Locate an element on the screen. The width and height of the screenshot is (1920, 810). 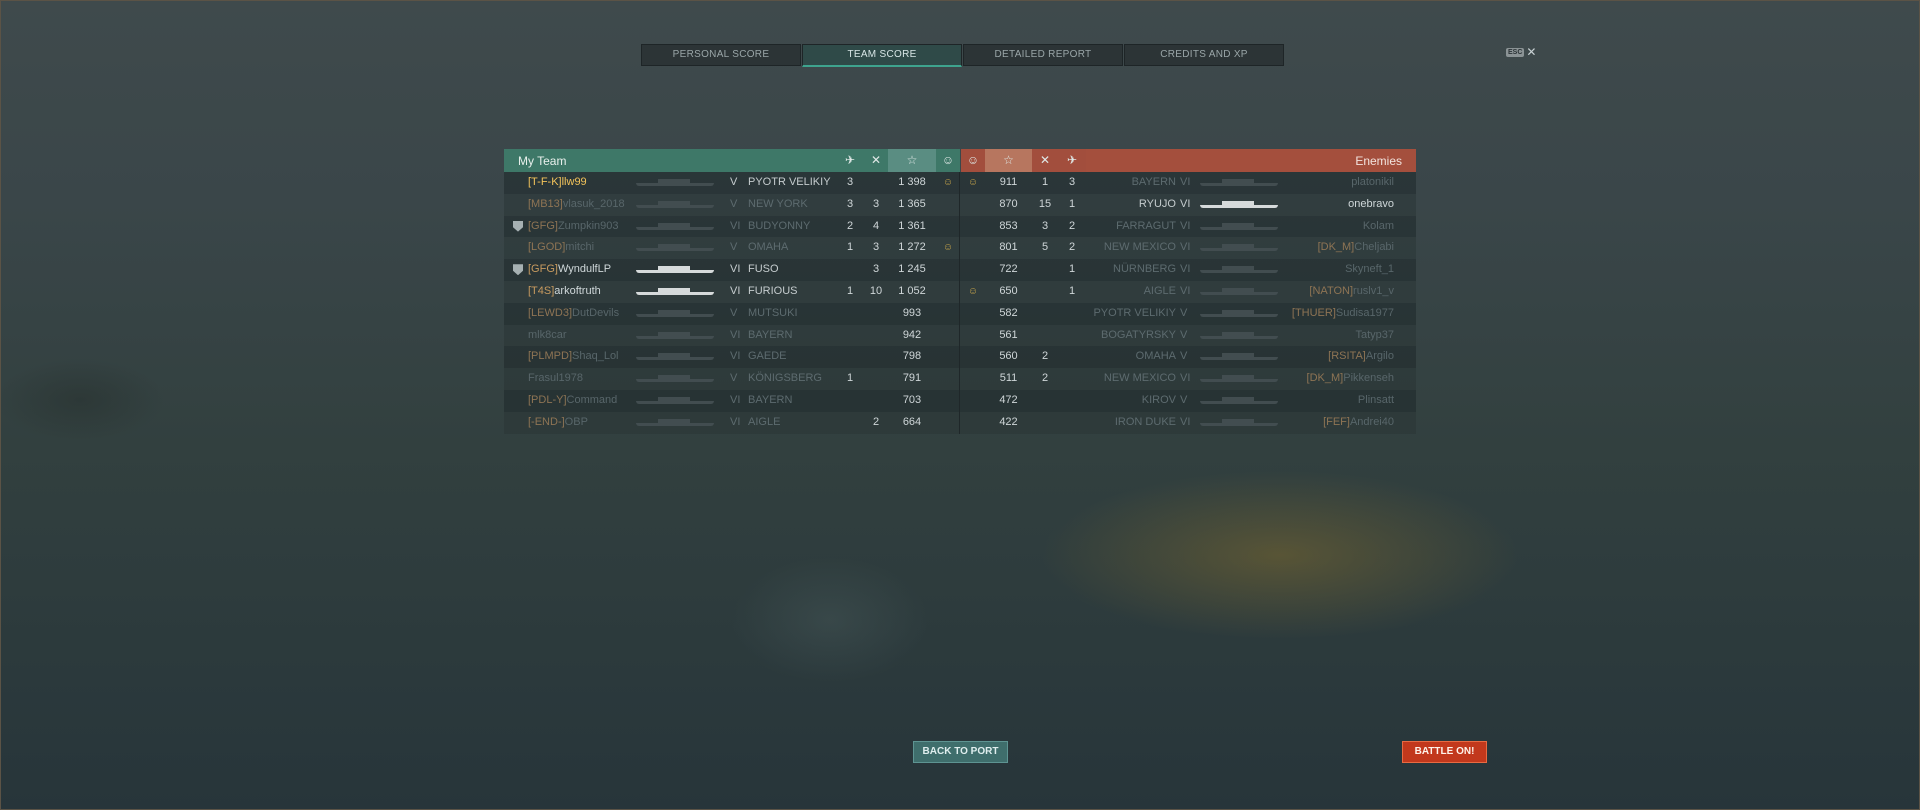
player-name: [GFG]Zumpkin903 is located at coordinates (573, 227).